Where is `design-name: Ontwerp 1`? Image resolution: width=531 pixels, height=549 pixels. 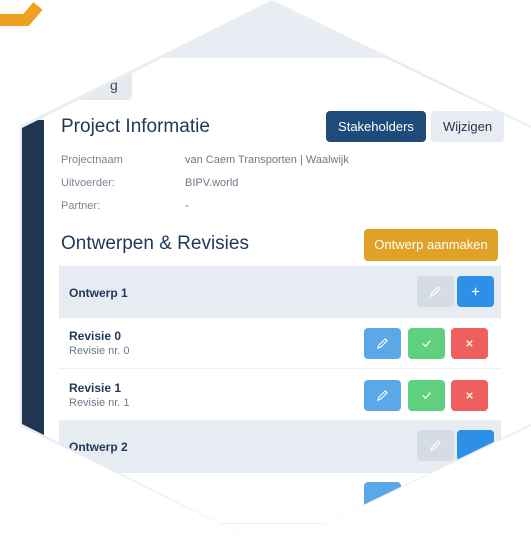 design-name: Ontwerp 1 is located at coordinates (98, 293).